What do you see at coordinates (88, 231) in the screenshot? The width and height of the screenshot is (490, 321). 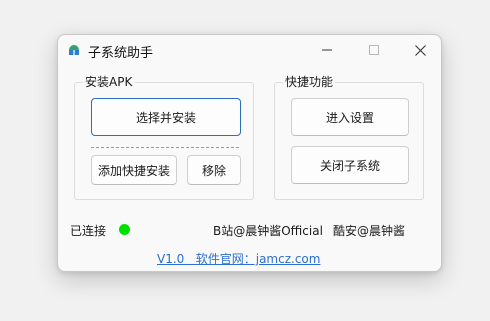 I see `connection-status-label: 已连接` at bounding box center [88, 231].